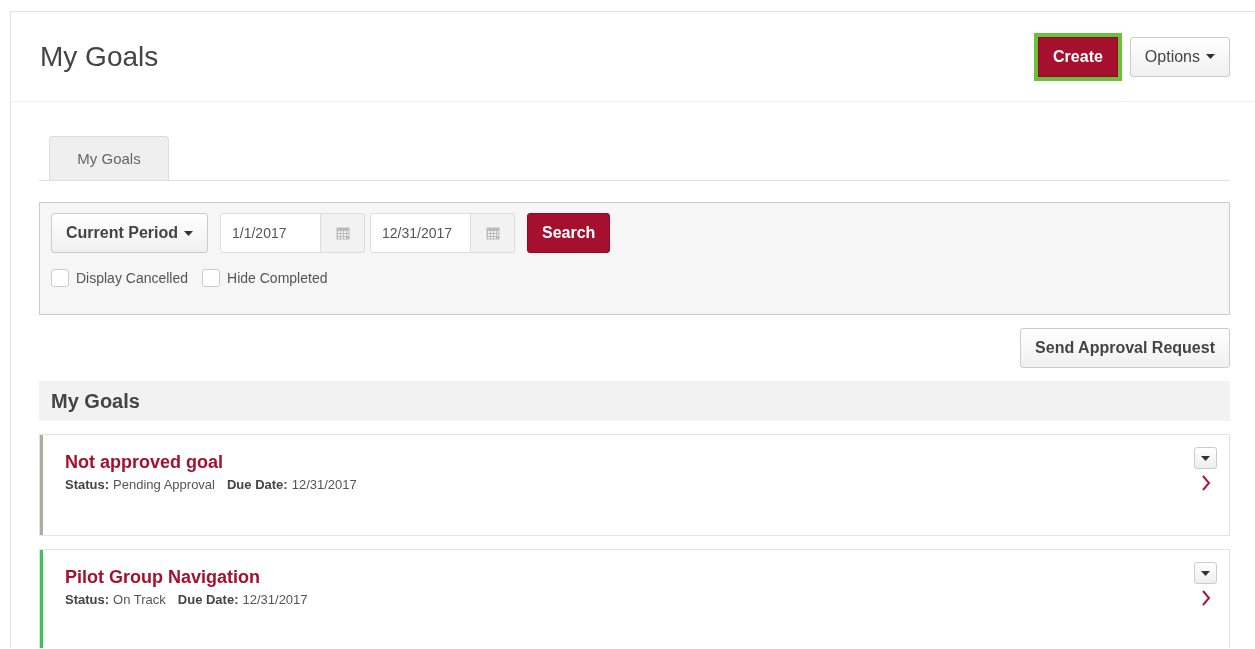  What do you see at coordinates (99, 56) in the screenshot?
I see `page-title: My Goals` at bounding box center [99, 56].